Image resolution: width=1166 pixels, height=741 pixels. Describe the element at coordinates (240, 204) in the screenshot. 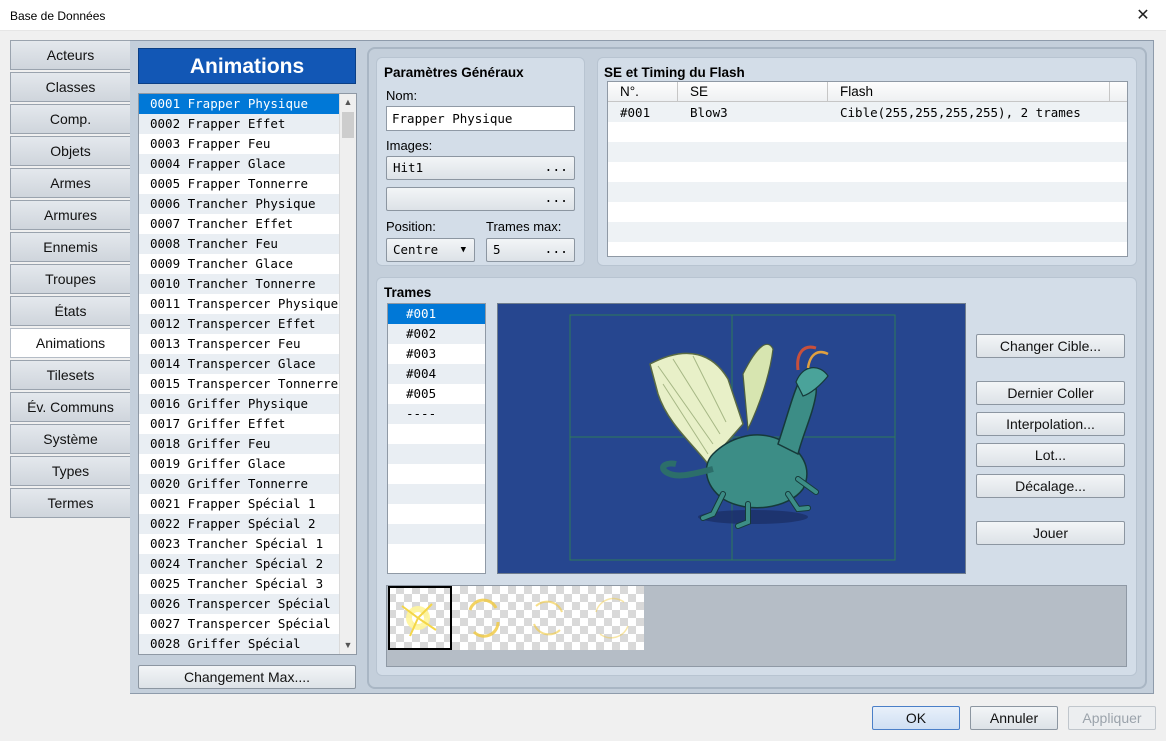

I see `list-item: 0006 Trancher Physique` at that location.